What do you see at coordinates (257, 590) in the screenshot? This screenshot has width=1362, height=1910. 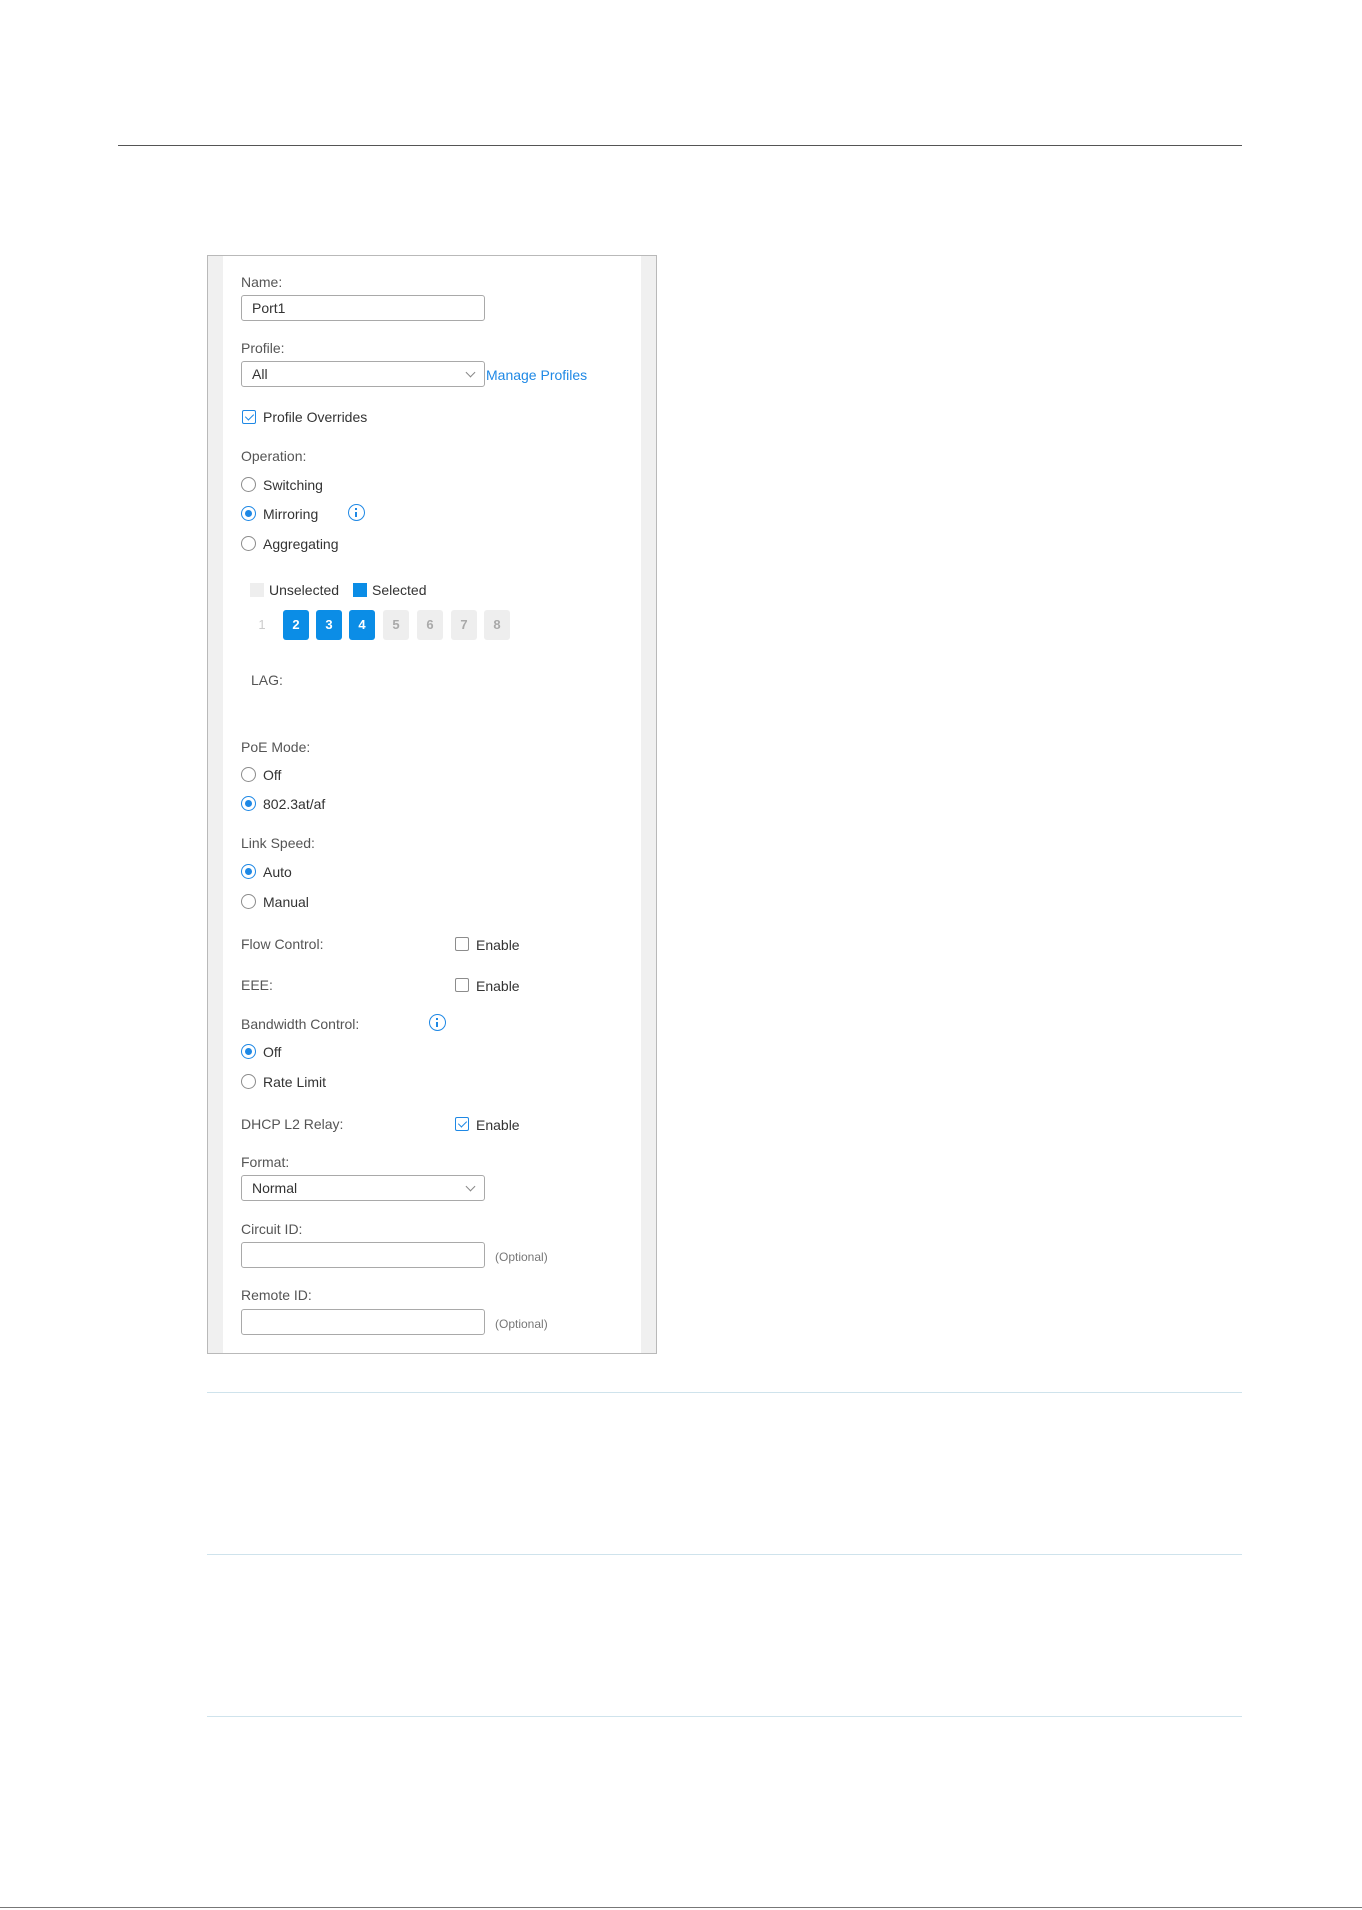 I see `unselected-swatch` at bounding box center [257, 590].